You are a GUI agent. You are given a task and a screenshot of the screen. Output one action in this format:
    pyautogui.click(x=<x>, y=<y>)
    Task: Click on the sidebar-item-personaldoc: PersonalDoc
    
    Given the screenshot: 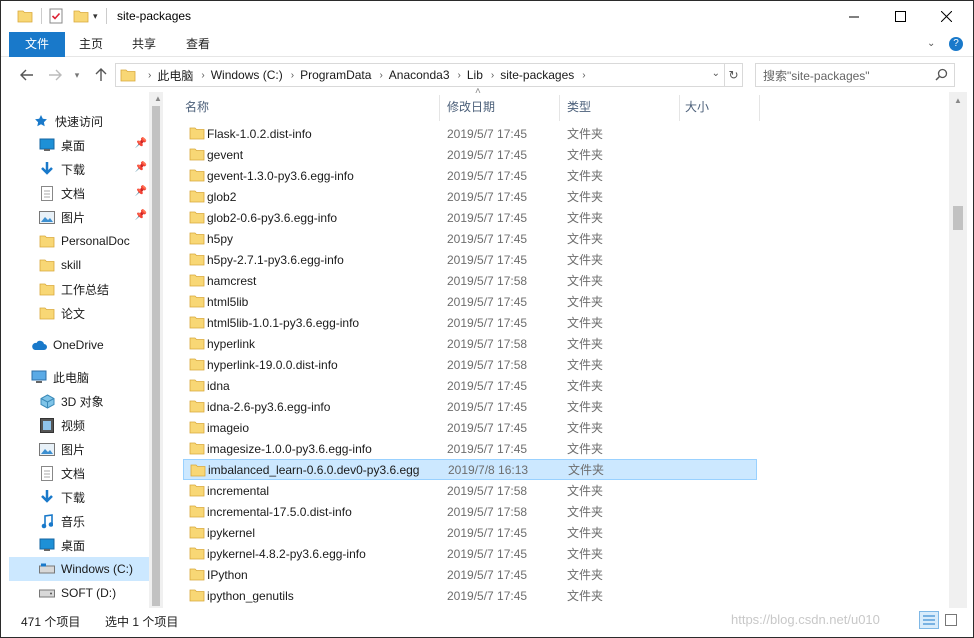 What is the action you would take?
    pyautogui.click(x=94, y=241)
    